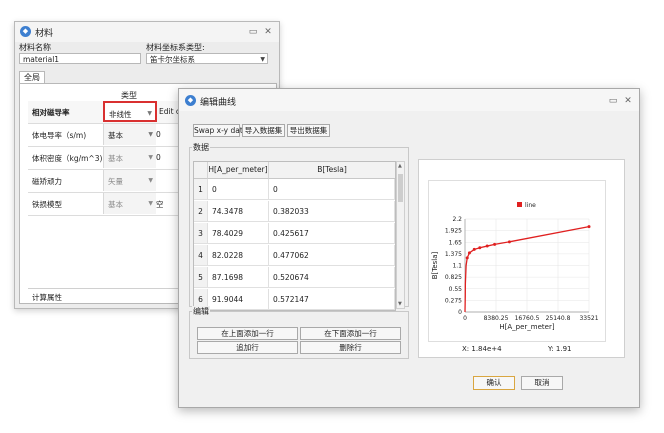 Image resolution: width=664 pixels, height=433 pixels. What do you see at coordinates (588, 318) in the screenshot?
I see `x-tick-label: 33521` at bounding box center [588, 318].